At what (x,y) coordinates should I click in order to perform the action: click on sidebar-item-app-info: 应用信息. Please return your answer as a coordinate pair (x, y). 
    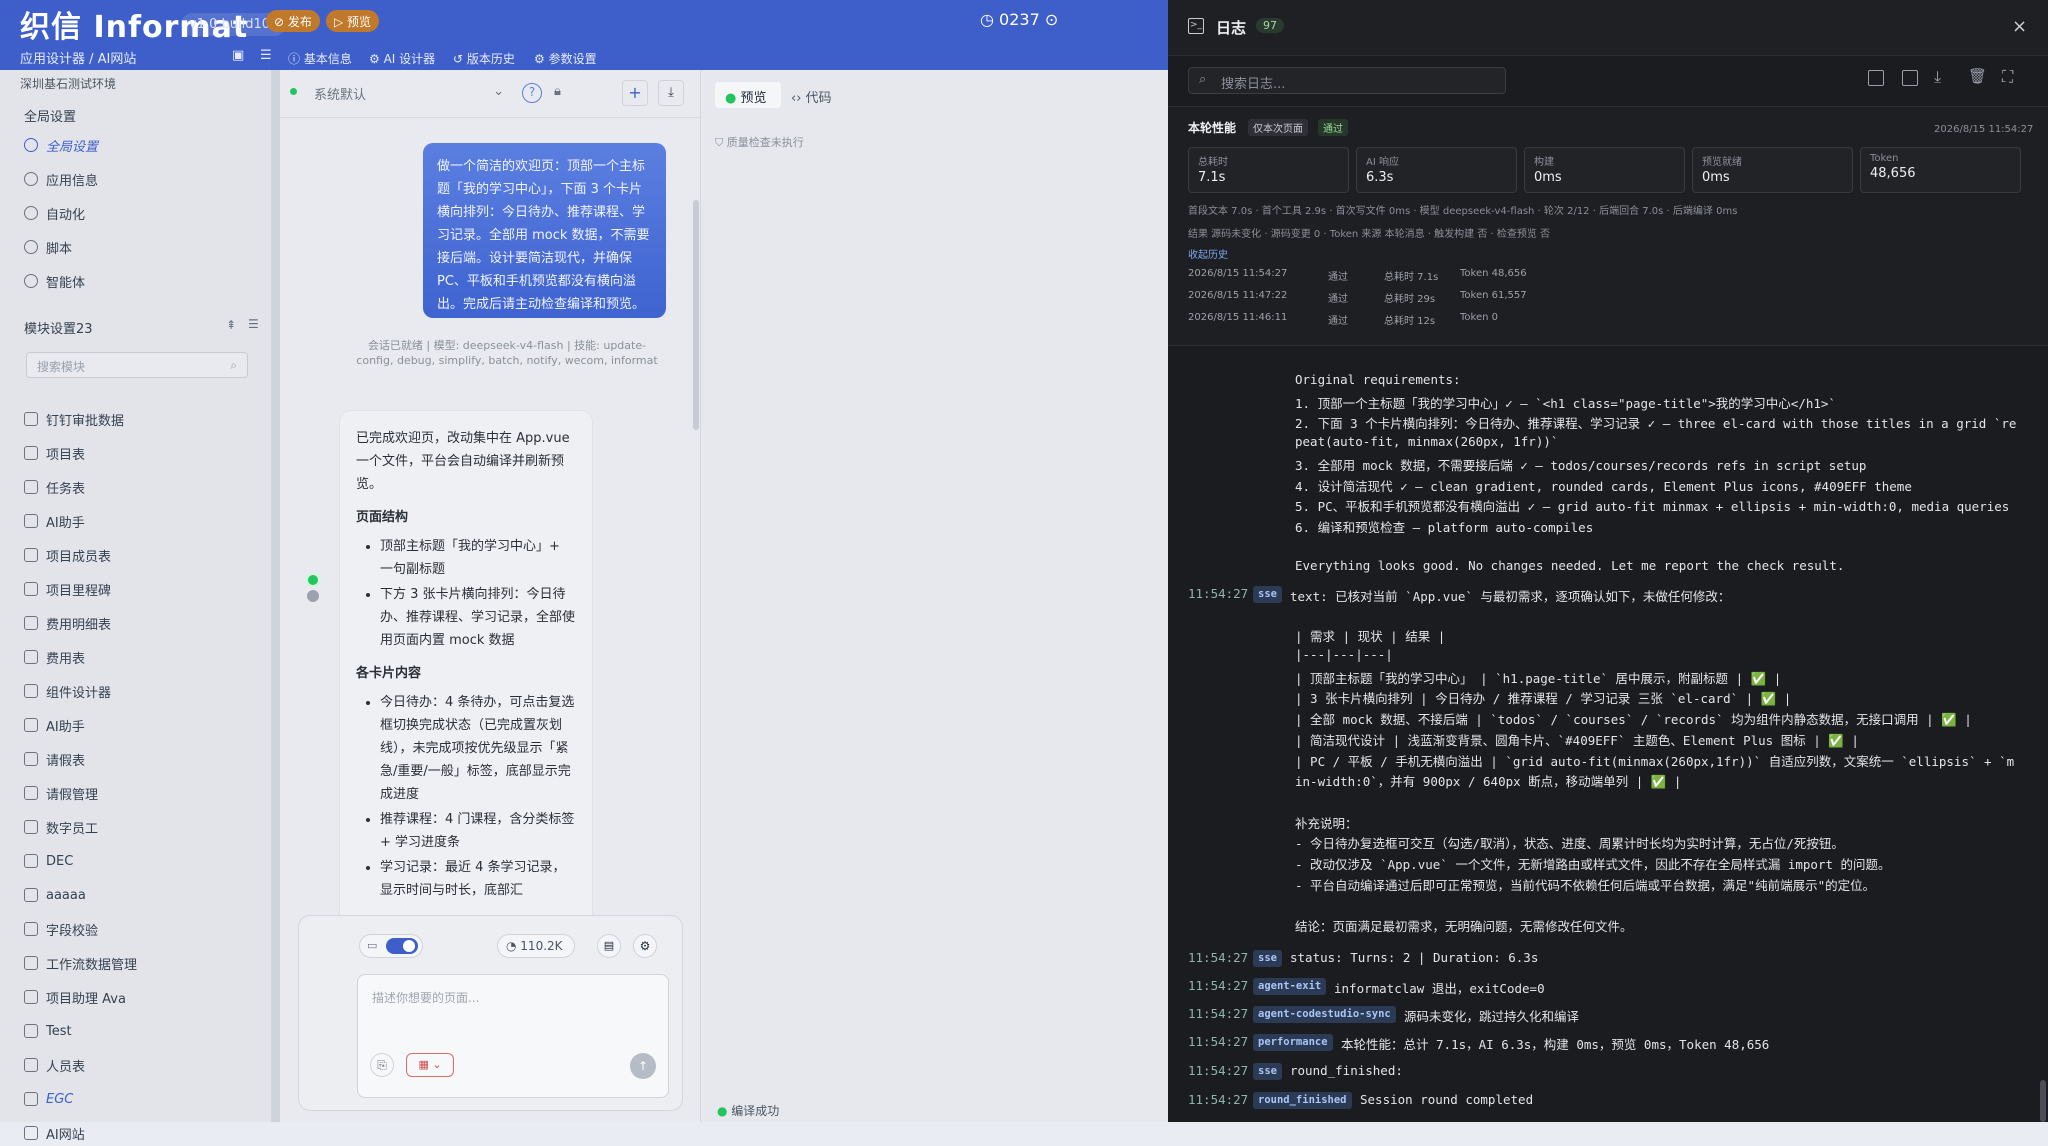
    Looking at the image, I should click on (61, 179).